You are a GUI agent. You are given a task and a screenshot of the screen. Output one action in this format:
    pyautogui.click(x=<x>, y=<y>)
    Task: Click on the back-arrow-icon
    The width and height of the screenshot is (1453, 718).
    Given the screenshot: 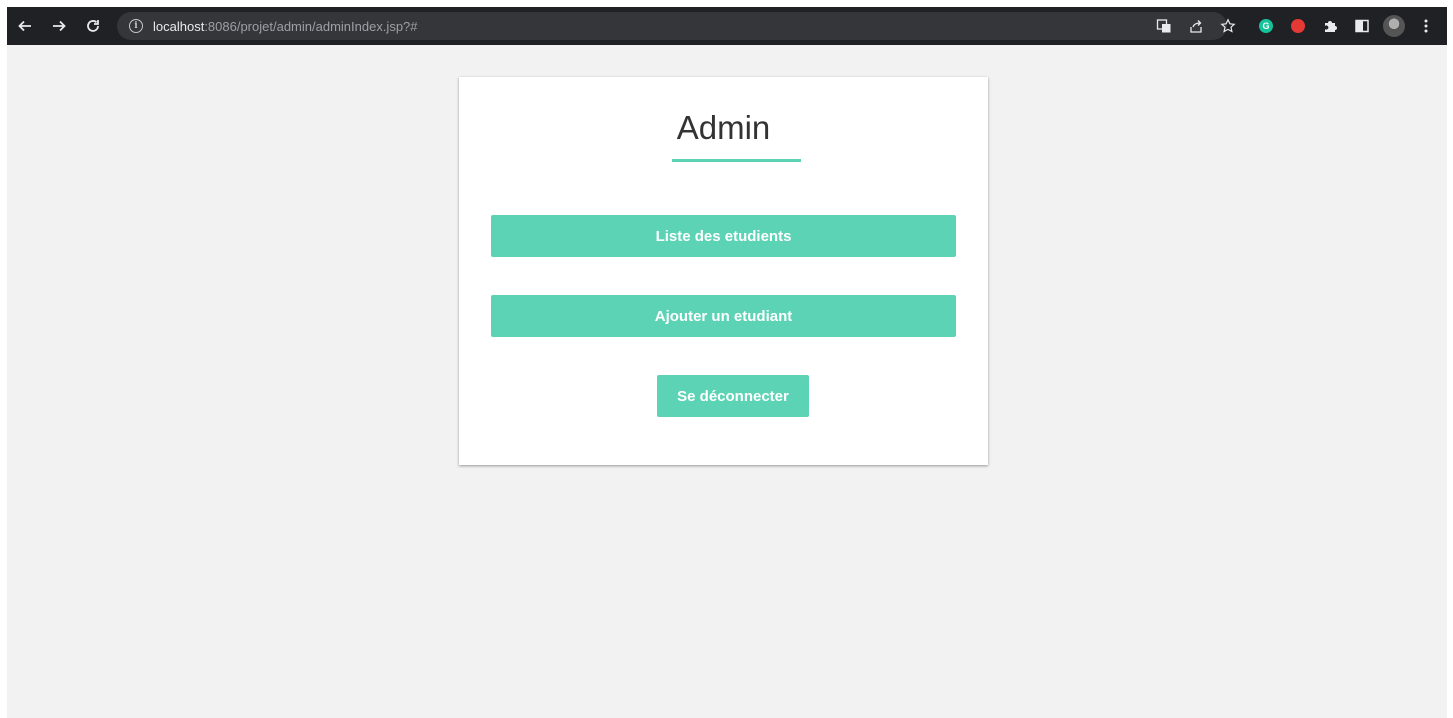 What is the action you would take?
    pyautogui.click(x=25, y=26)
    